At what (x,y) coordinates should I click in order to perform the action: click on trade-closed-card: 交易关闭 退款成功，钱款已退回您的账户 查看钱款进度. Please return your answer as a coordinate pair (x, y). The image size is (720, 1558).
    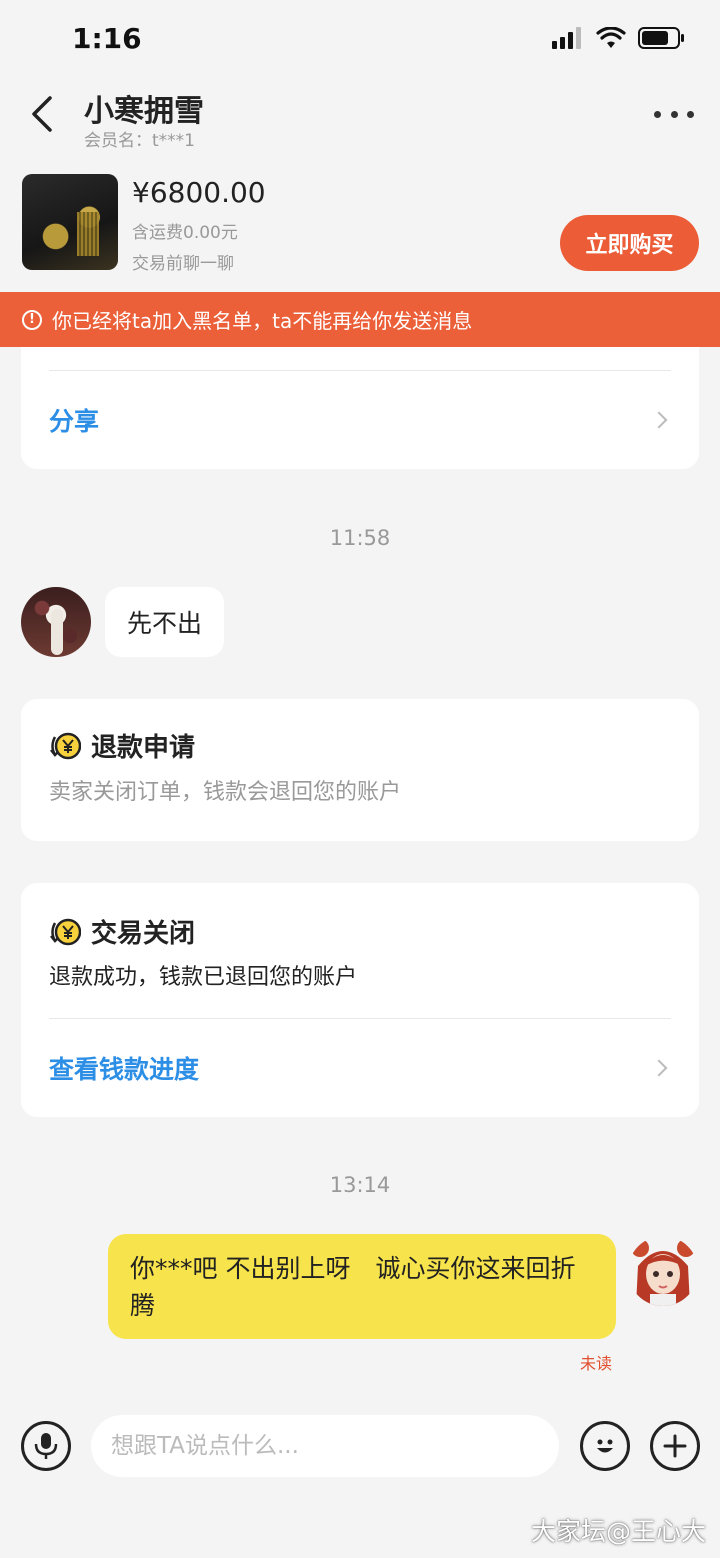
    Looking at the image, I should click on (360, 1000).